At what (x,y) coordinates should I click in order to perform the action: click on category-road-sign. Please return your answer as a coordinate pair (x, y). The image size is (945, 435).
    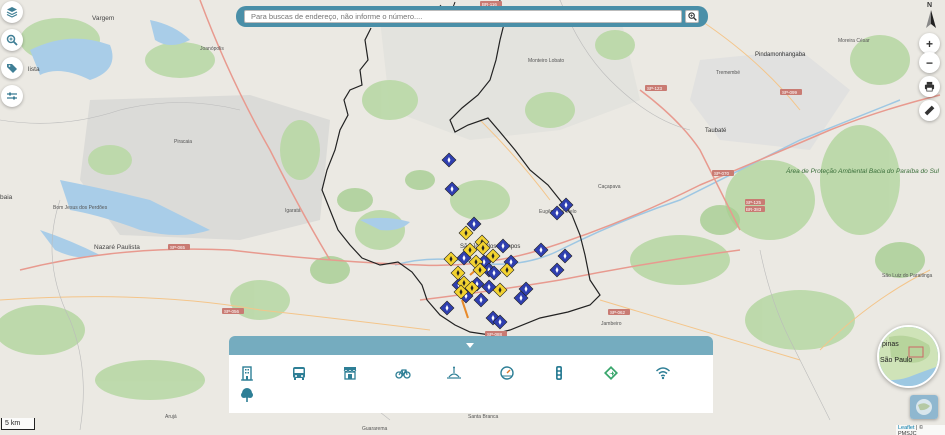
    Looking at the image, I should click on (611, 373).